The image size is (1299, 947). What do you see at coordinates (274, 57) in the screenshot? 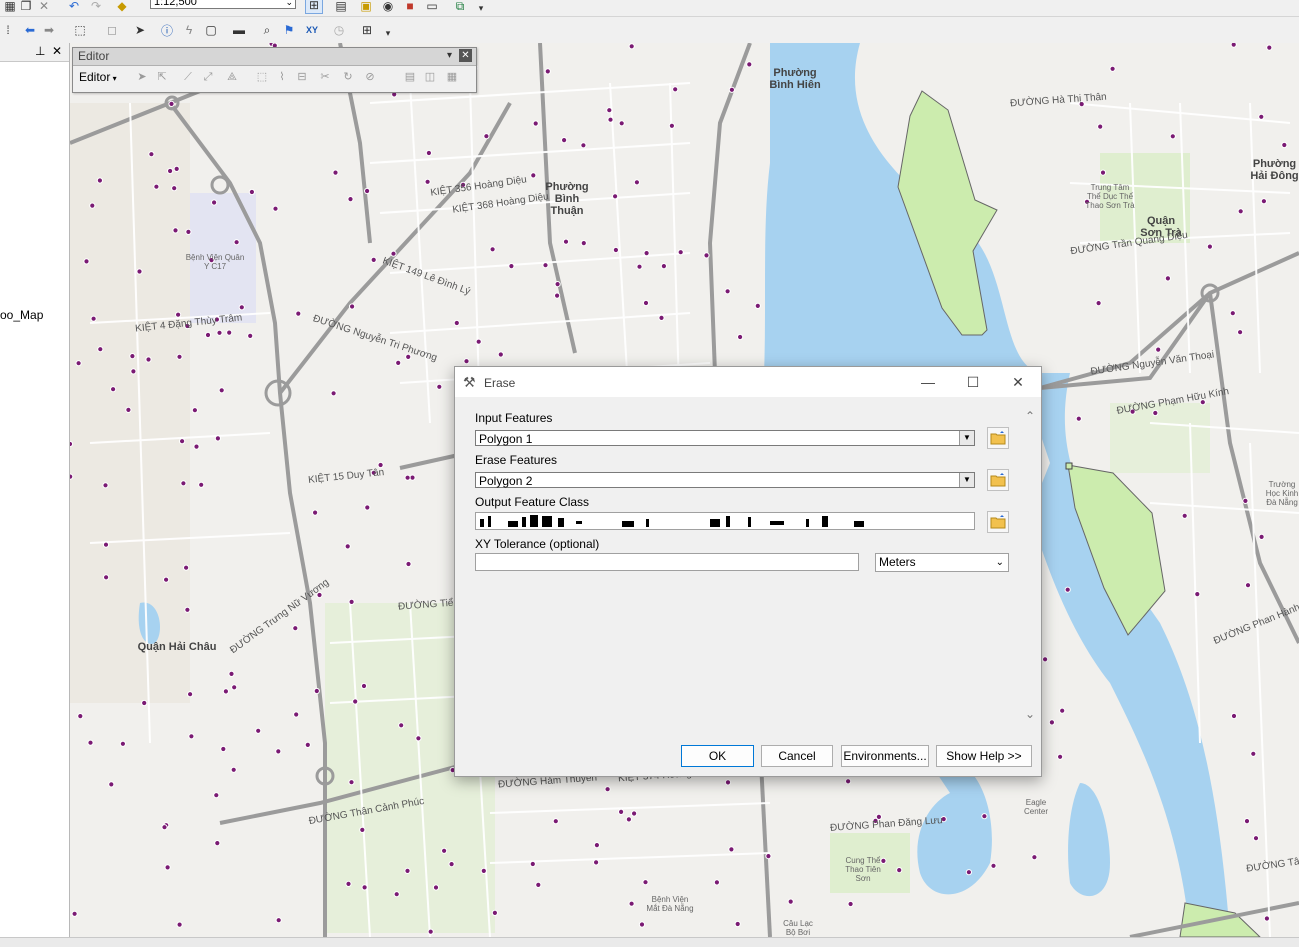
I see `editor-toolbar-titlebar: Editor ▾ ✕` at bounding box center [274, 57].